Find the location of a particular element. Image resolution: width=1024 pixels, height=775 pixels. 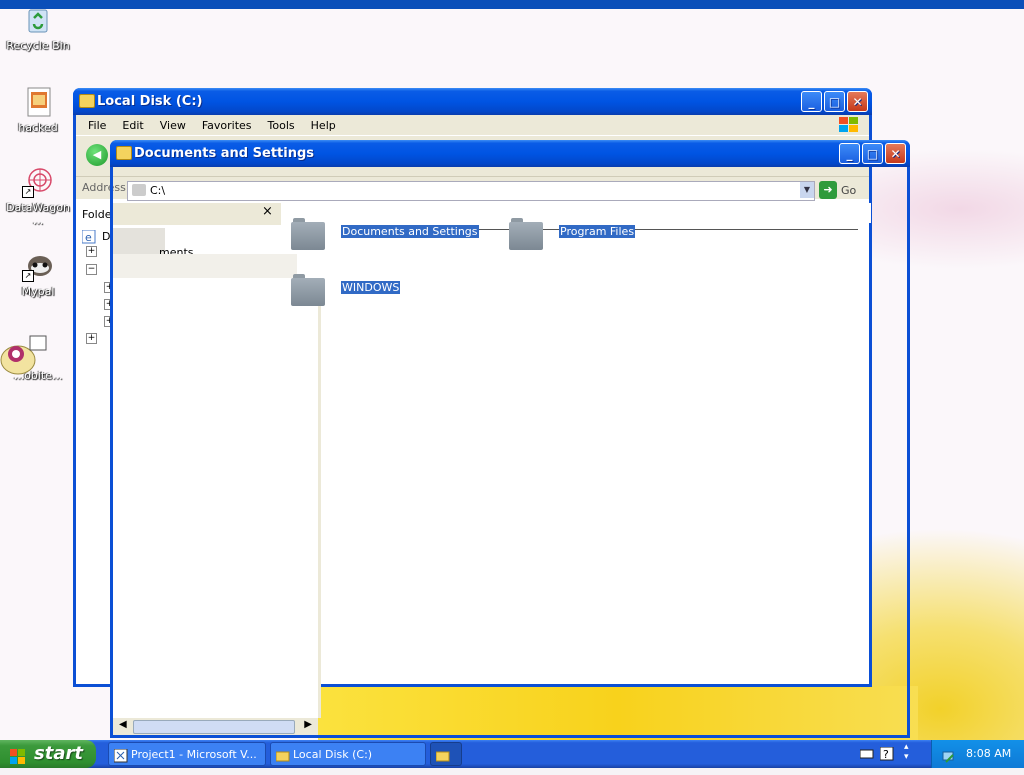

svg-text: e is located at coordinates (88, 237).